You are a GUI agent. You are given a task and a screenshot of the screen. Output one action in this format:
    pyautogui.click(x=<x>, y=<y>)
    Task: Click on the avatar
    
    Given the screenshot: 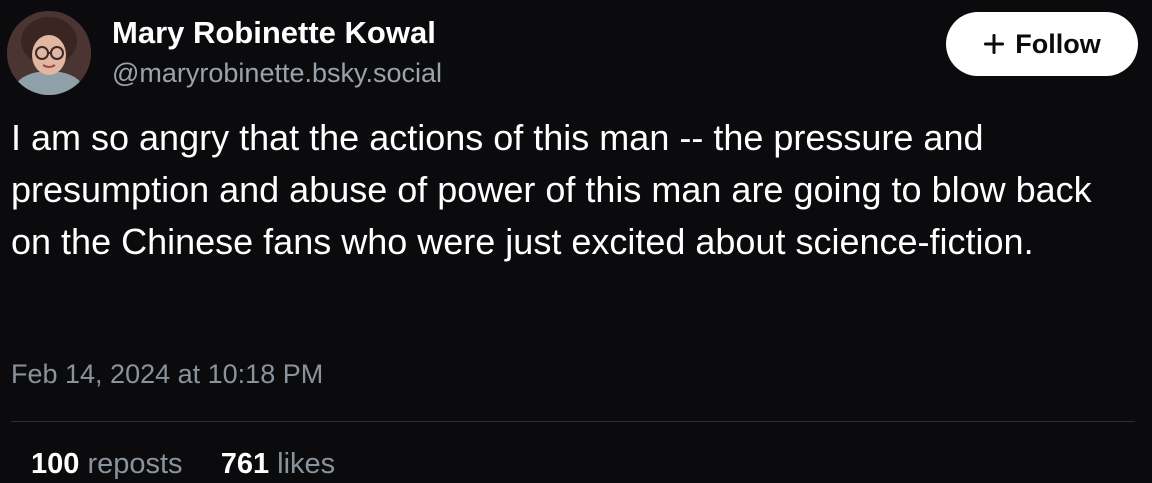 What is the action you would take?
    pyautogui.click(x=49, y=53)
    